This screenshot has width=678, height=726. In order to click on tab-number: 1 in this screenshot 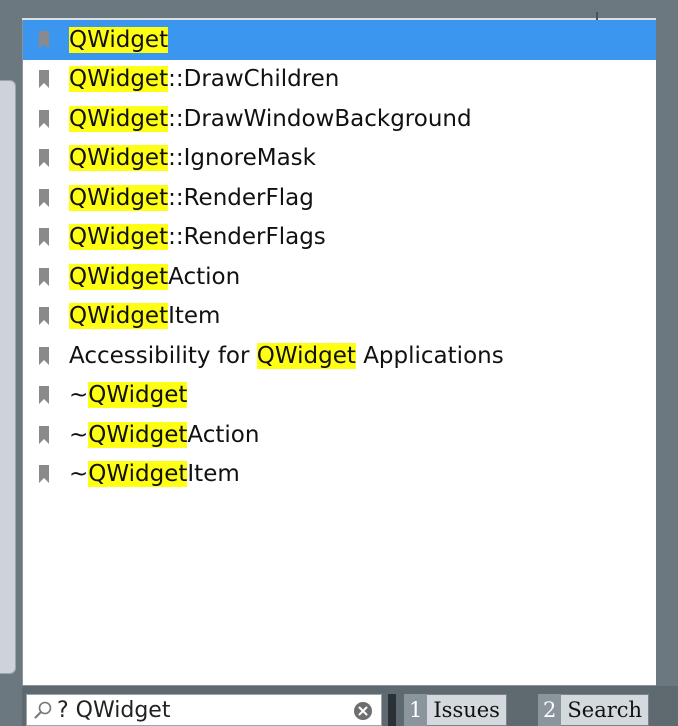, I will do `click(416, 710)`.